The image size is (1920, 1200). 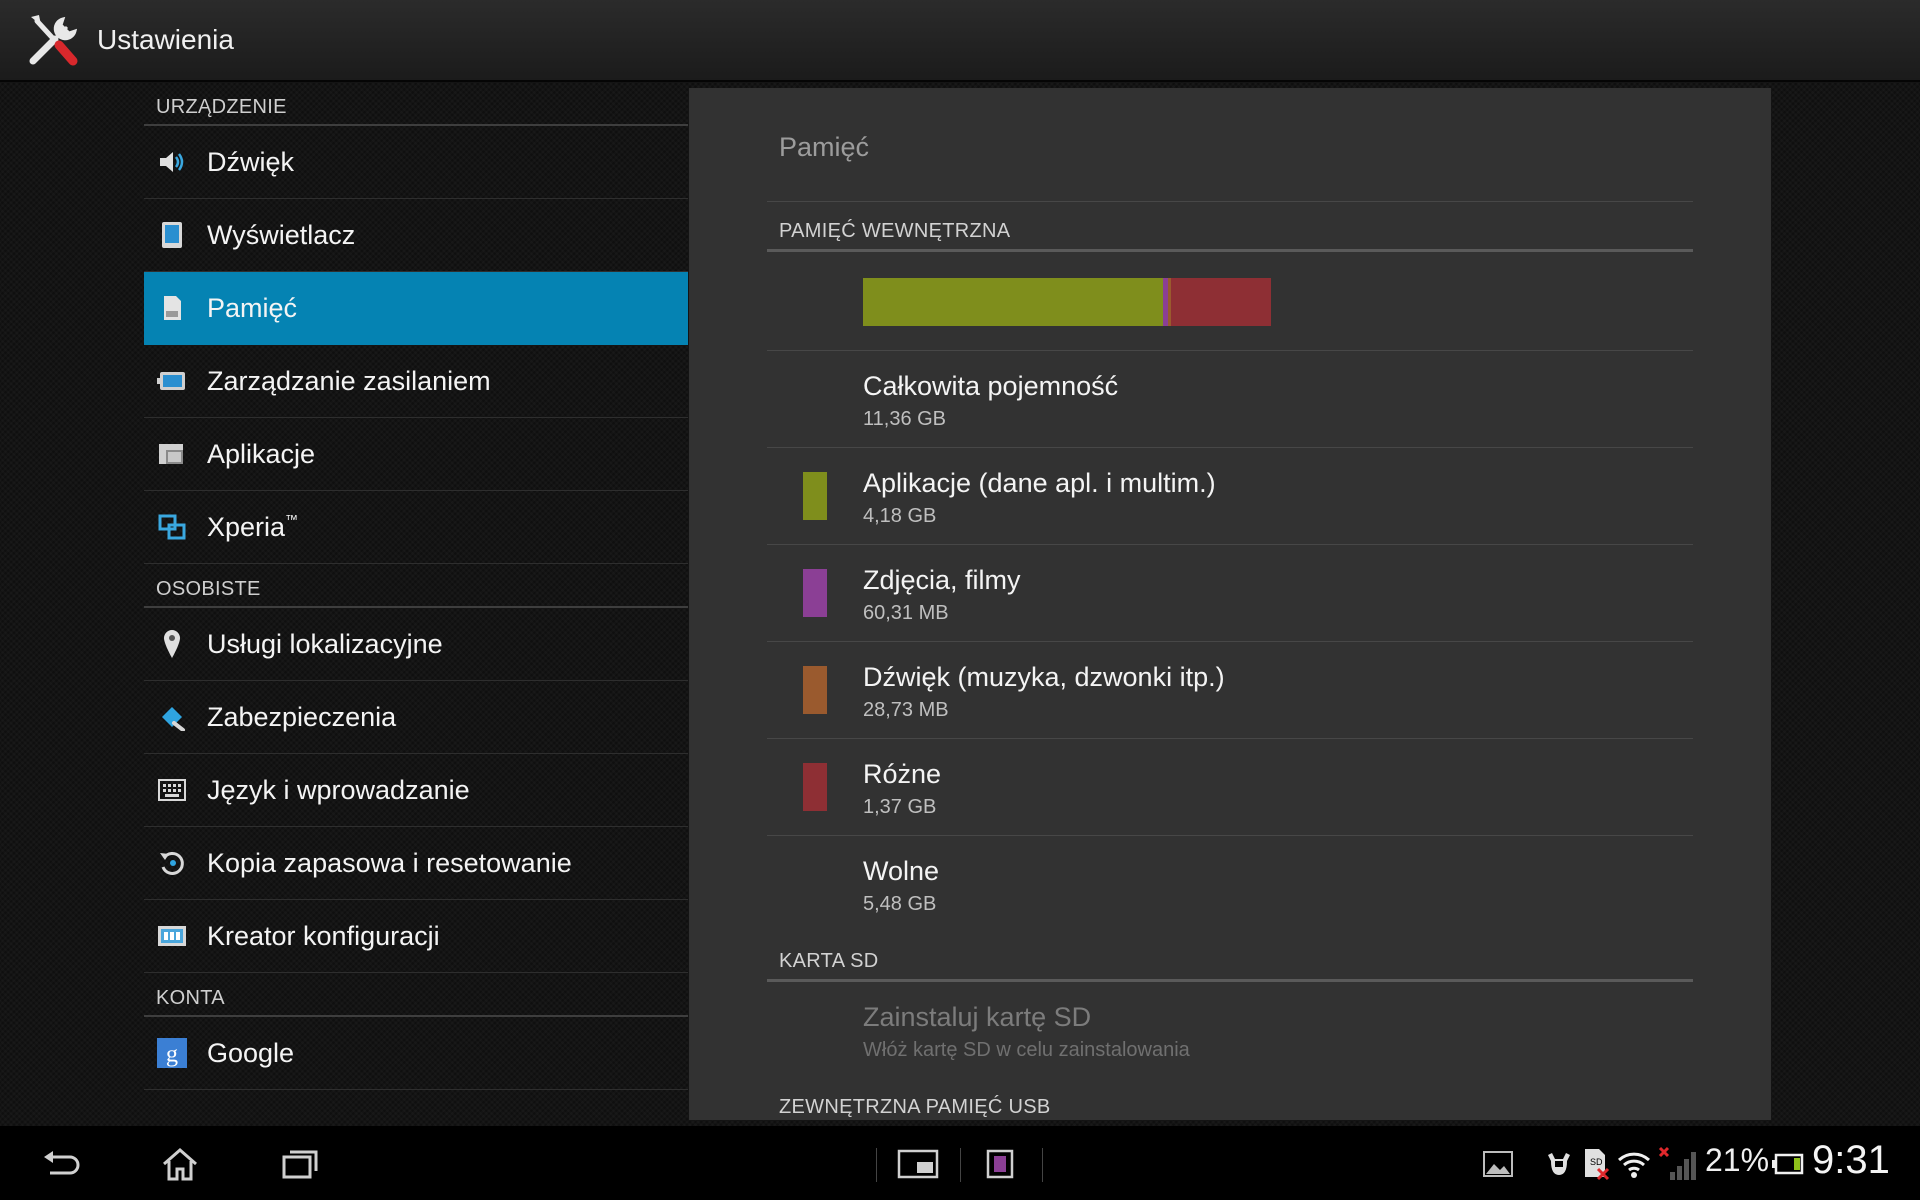 What do you see at coordinates (991, 386) in the screenshot?
I see `row-title: Całkowita pojemność` at bounding box center [991, 386].